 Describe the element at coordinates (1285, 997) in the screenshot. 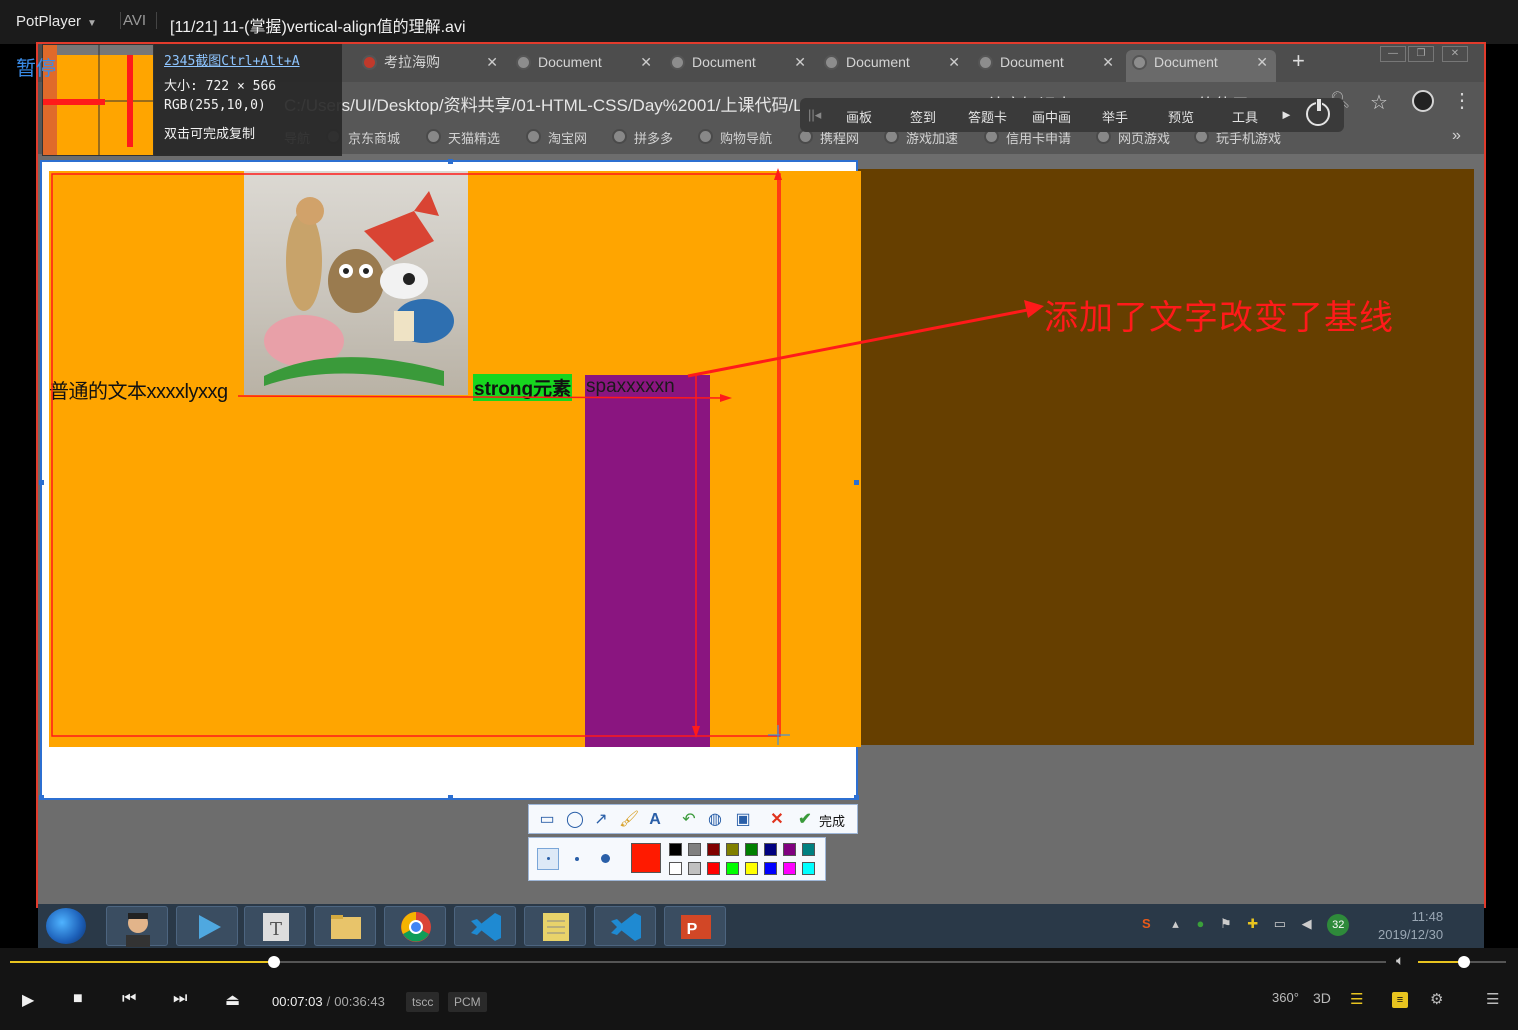

I see `vr360-button: 360°` at that location.